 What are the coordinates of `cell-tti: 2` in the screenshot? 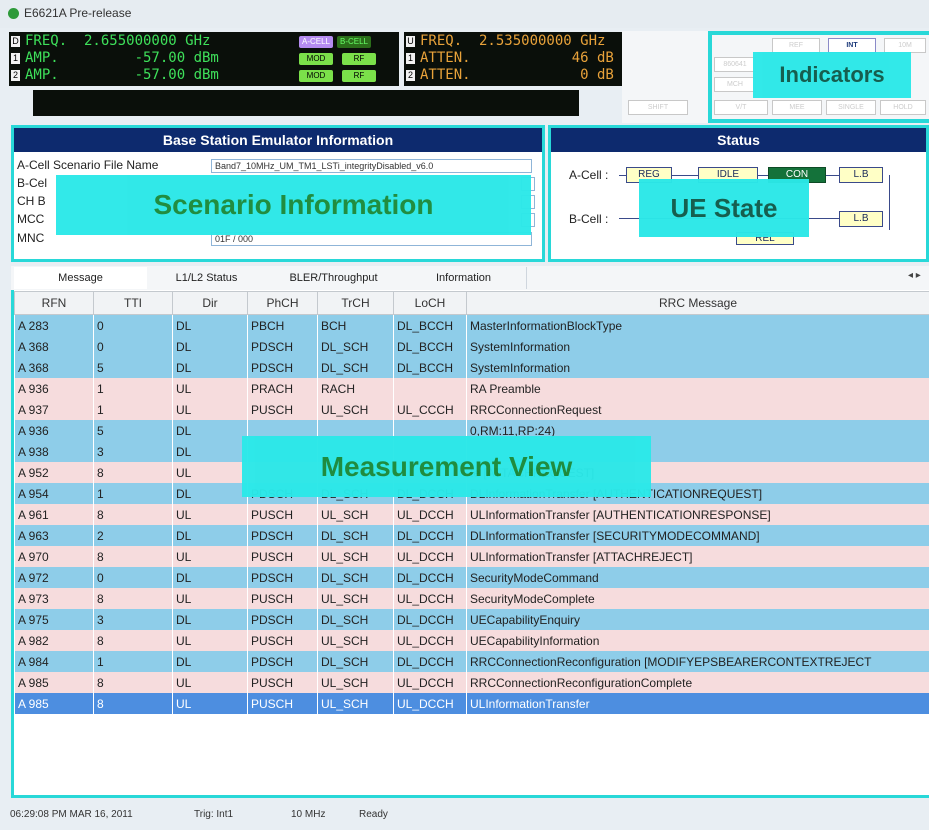 It's located at (133, 535).